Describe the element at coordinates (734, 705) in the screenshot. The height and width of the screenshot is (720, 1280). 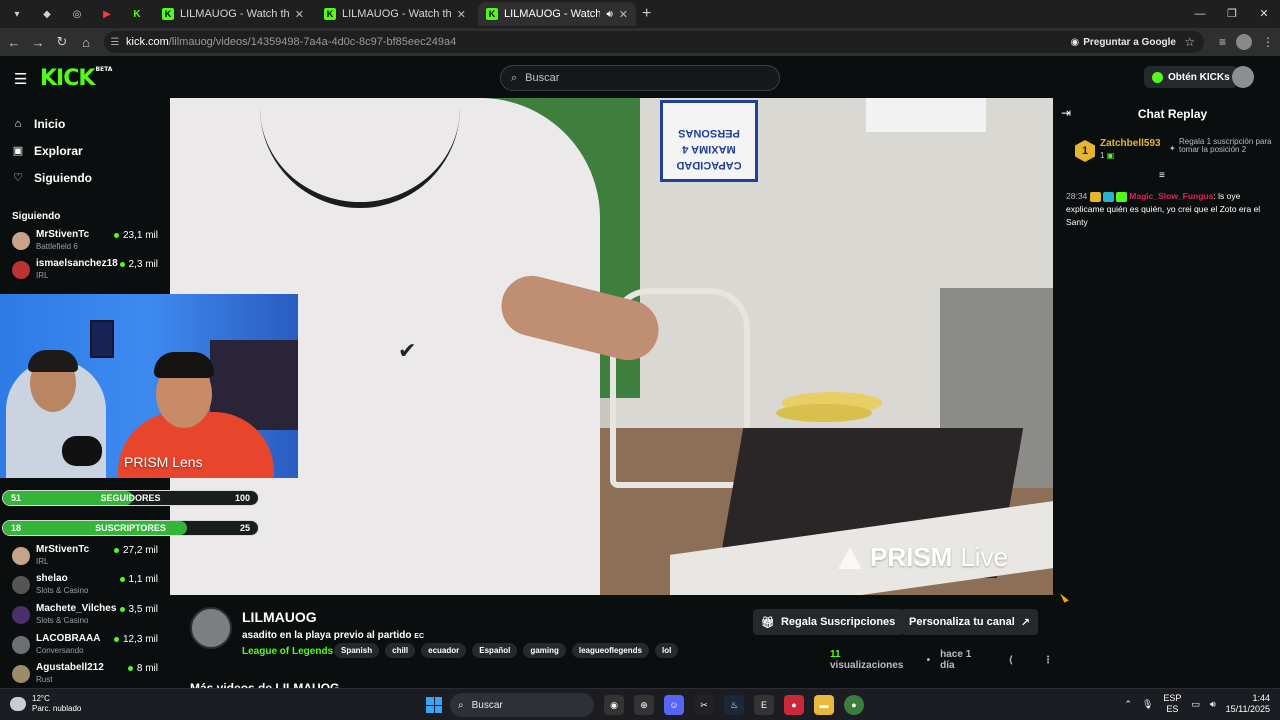
I see `steam-icon: ♨` at that location.